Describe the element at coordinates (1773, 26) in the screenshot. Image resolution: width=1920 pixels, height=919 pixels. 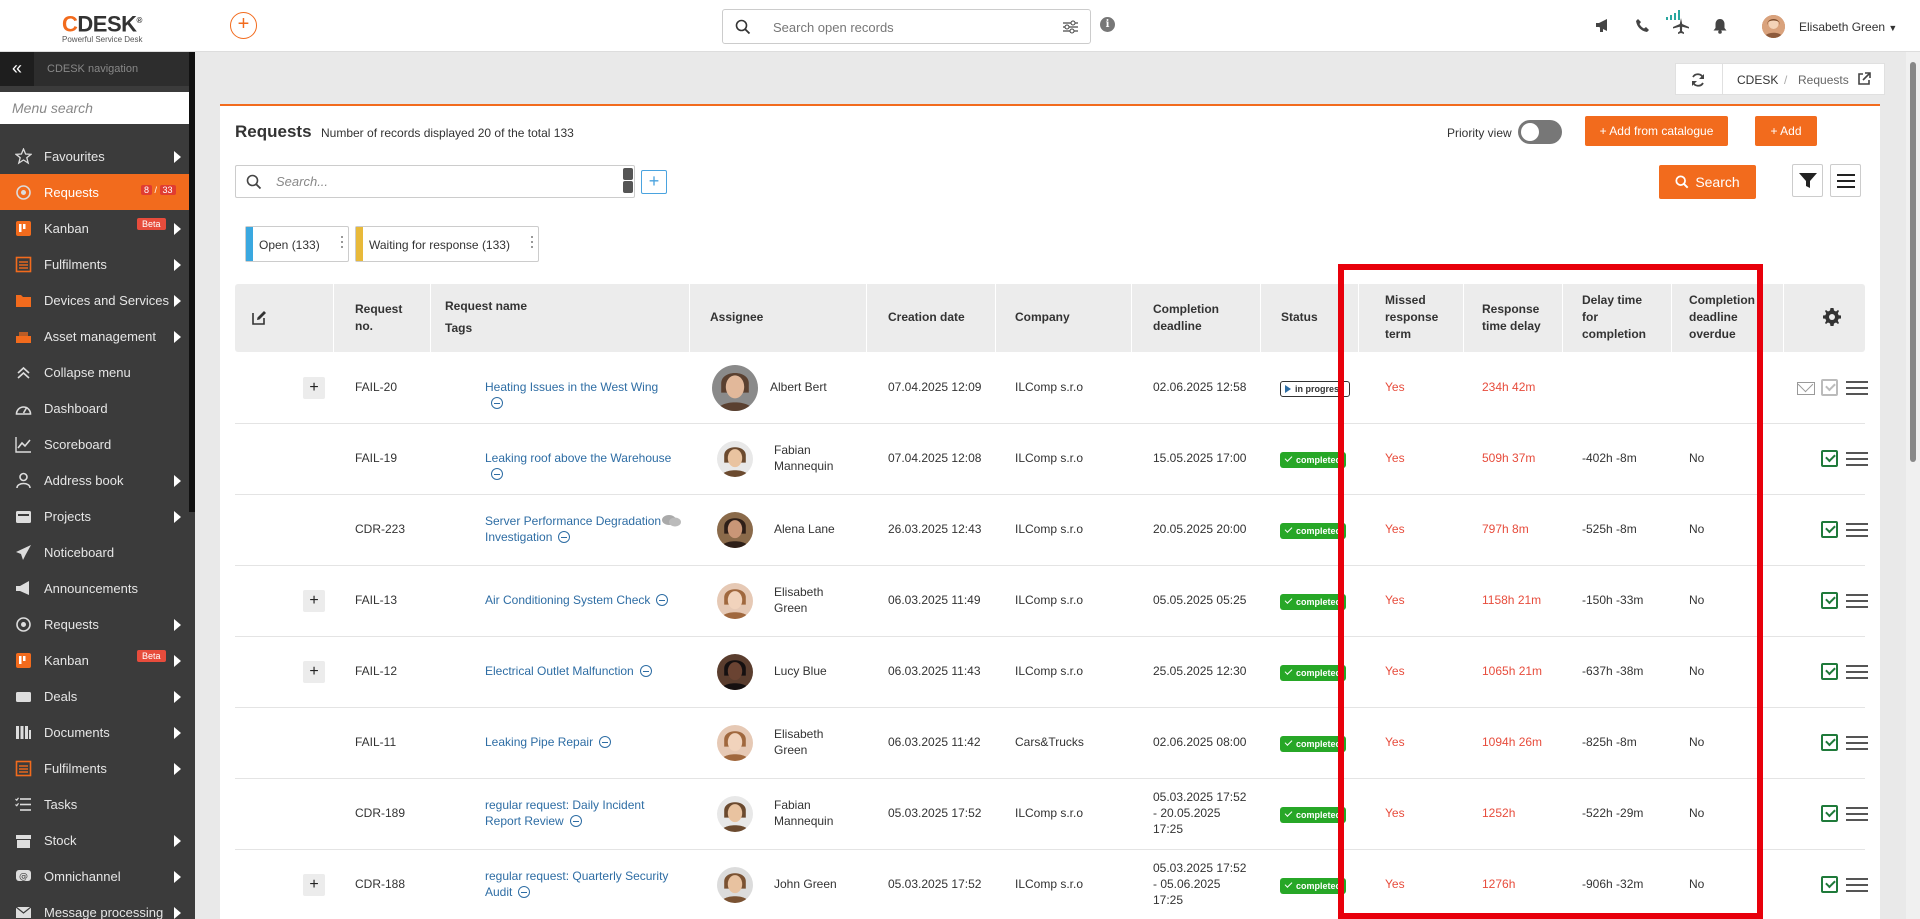
I see `user-avatar` at that location.